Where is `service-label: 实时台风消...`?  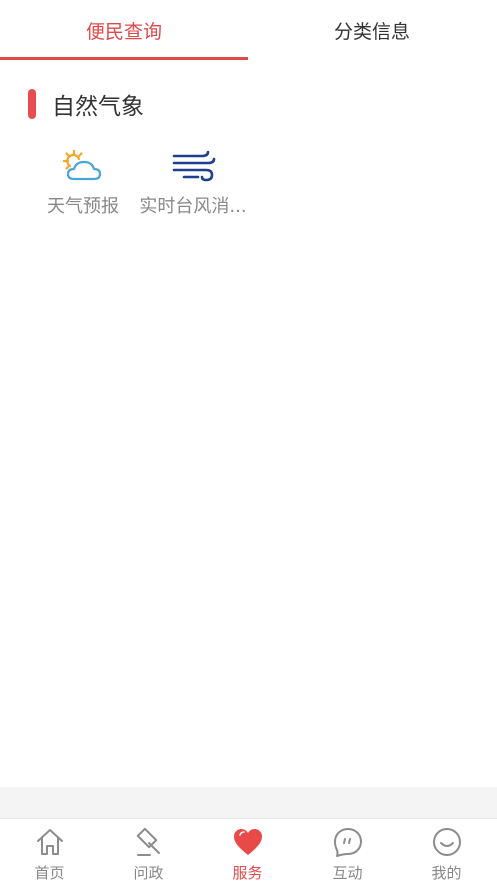
service-label: 实时台风消... is located at coordinates (193, 206).